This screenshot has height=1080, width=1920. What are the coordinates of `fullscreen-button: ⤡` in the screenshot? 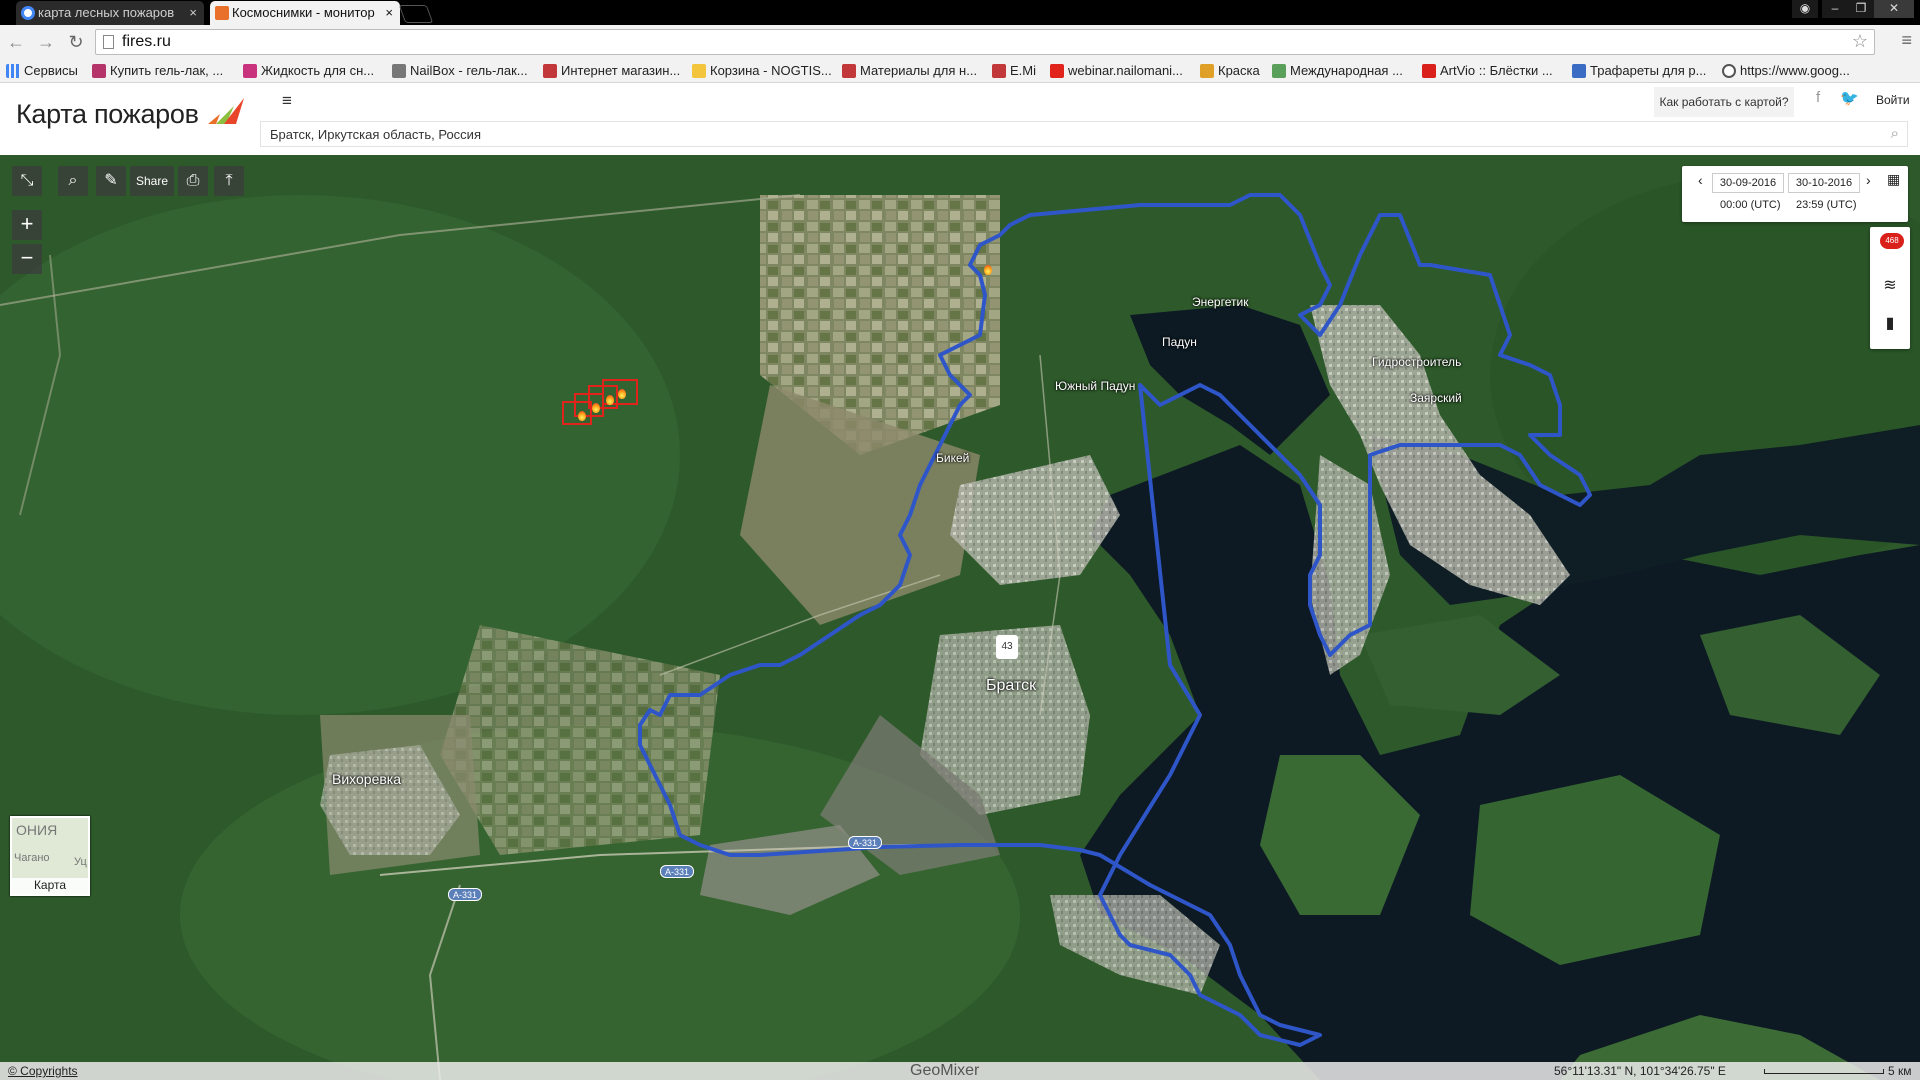 It's located at (27, 181).